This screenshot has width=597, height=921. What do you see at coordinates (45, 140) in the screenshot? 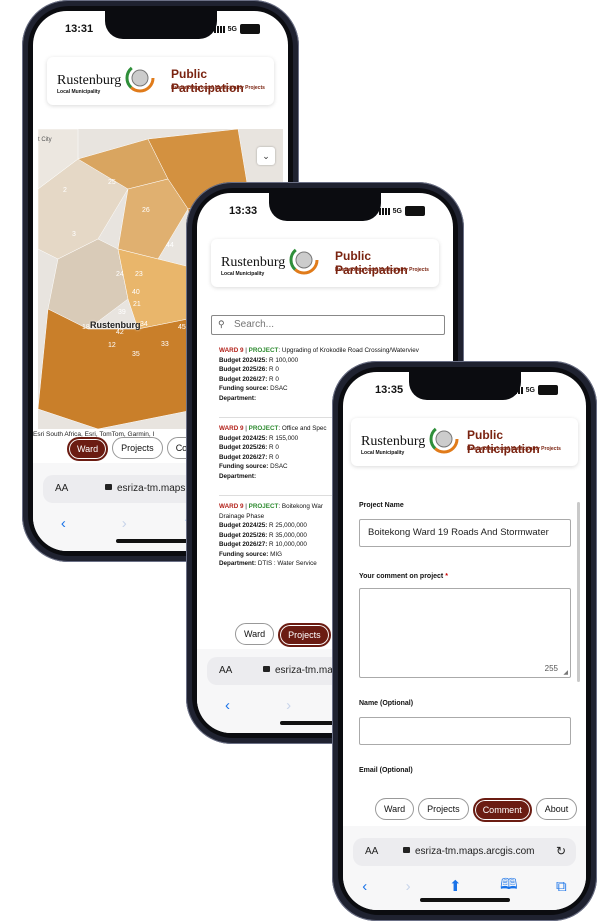
I see `map-place-label: t City` at bounding box center [45, 140].